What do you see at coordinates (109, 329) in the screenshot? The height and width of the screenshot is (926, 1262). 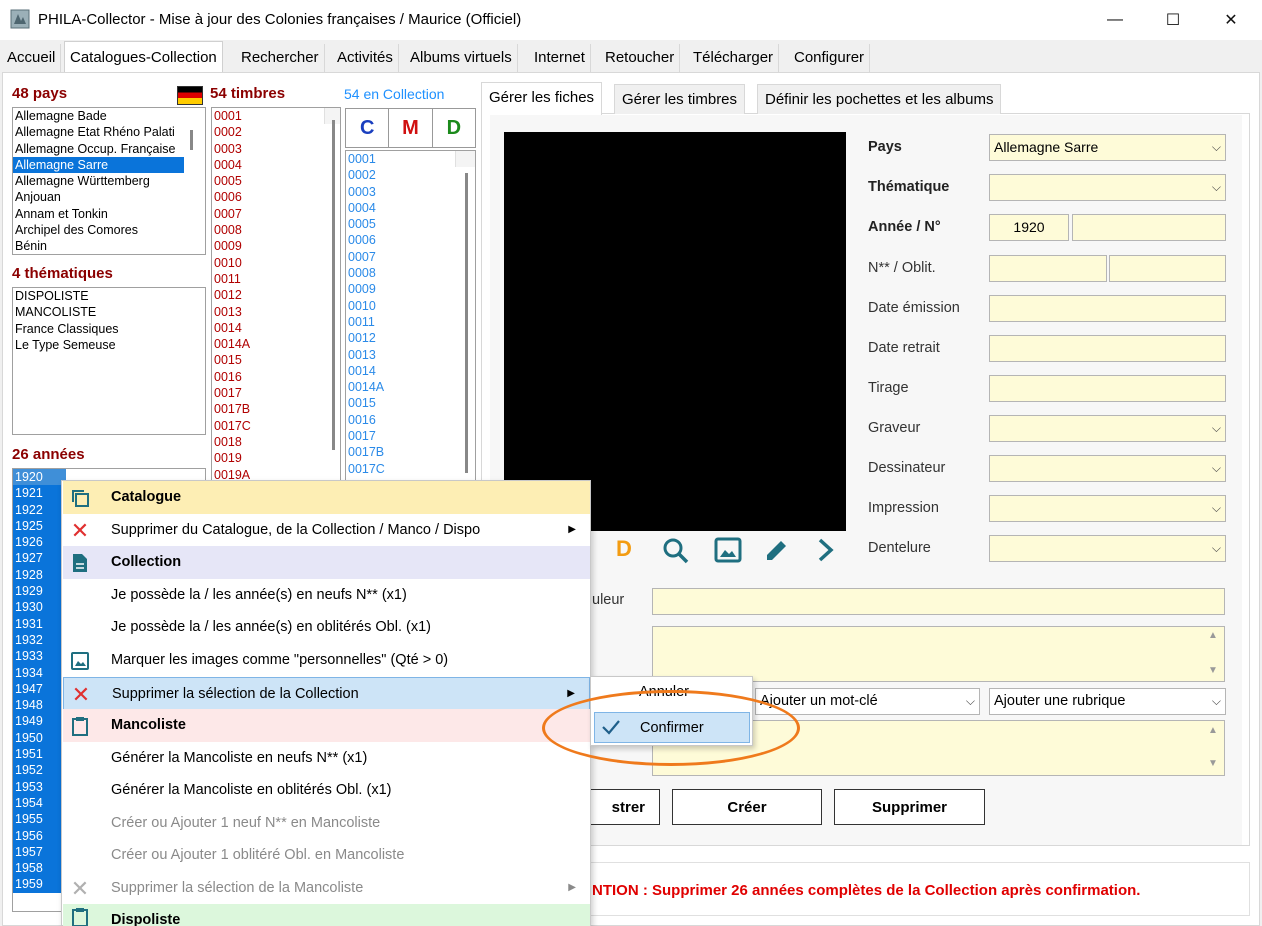 I see `list-item: France Classiques` at bounding box center [109, 329].